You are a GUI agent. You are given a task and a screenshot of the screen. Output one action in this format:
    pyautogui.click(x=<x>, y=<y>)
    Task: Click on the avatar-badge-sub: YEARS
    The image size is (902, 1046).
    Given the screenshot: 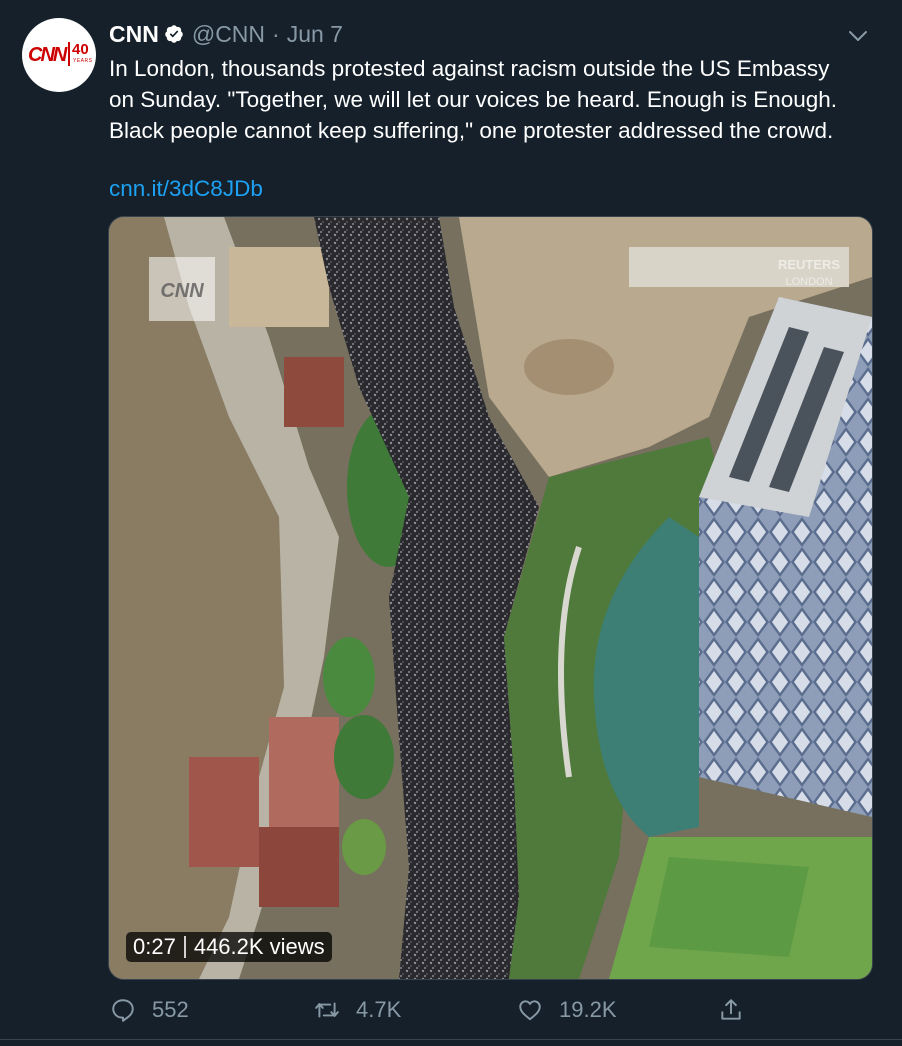 What is the action you would take?
    pyautogui.click(x=83, y=61)
    